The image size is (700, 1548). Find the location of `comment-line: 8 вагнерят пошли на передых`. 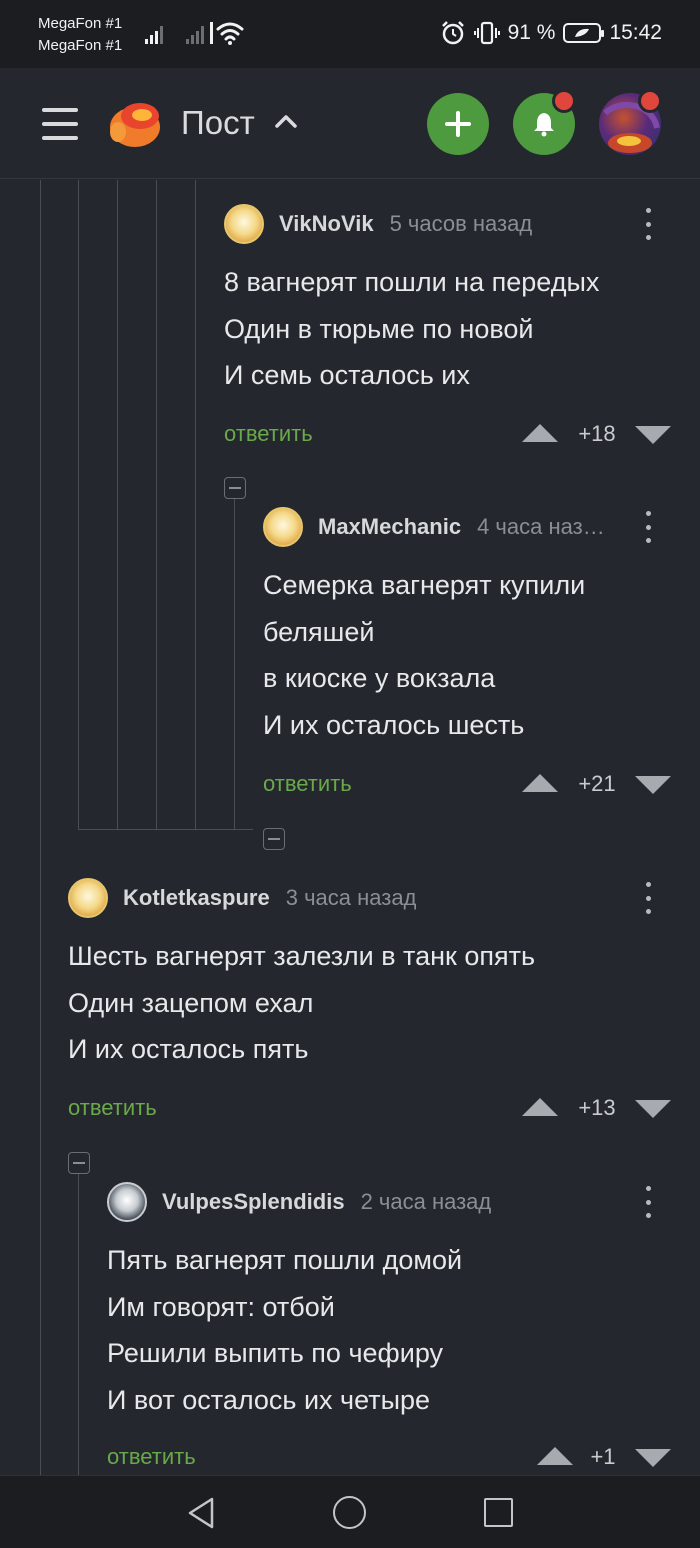

comment-line: 8 вагнерят пошли на передых is located at coordinates (412, 282).